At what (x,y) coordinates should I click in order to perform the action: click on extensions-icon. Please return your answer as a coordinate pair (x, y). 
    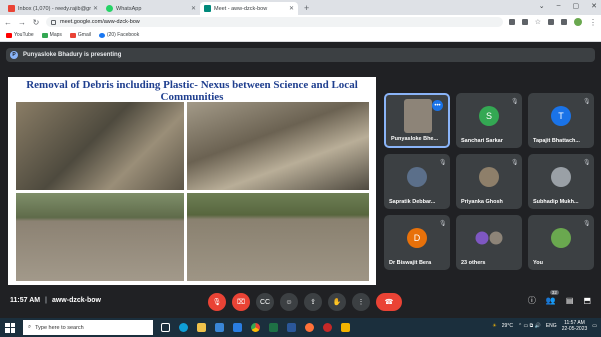
    Looking at the image, I should click on (551, 22).